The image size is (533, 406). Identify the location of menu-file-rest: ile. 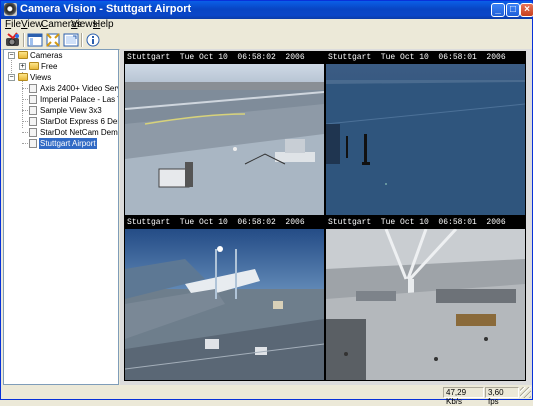
(16, 24).